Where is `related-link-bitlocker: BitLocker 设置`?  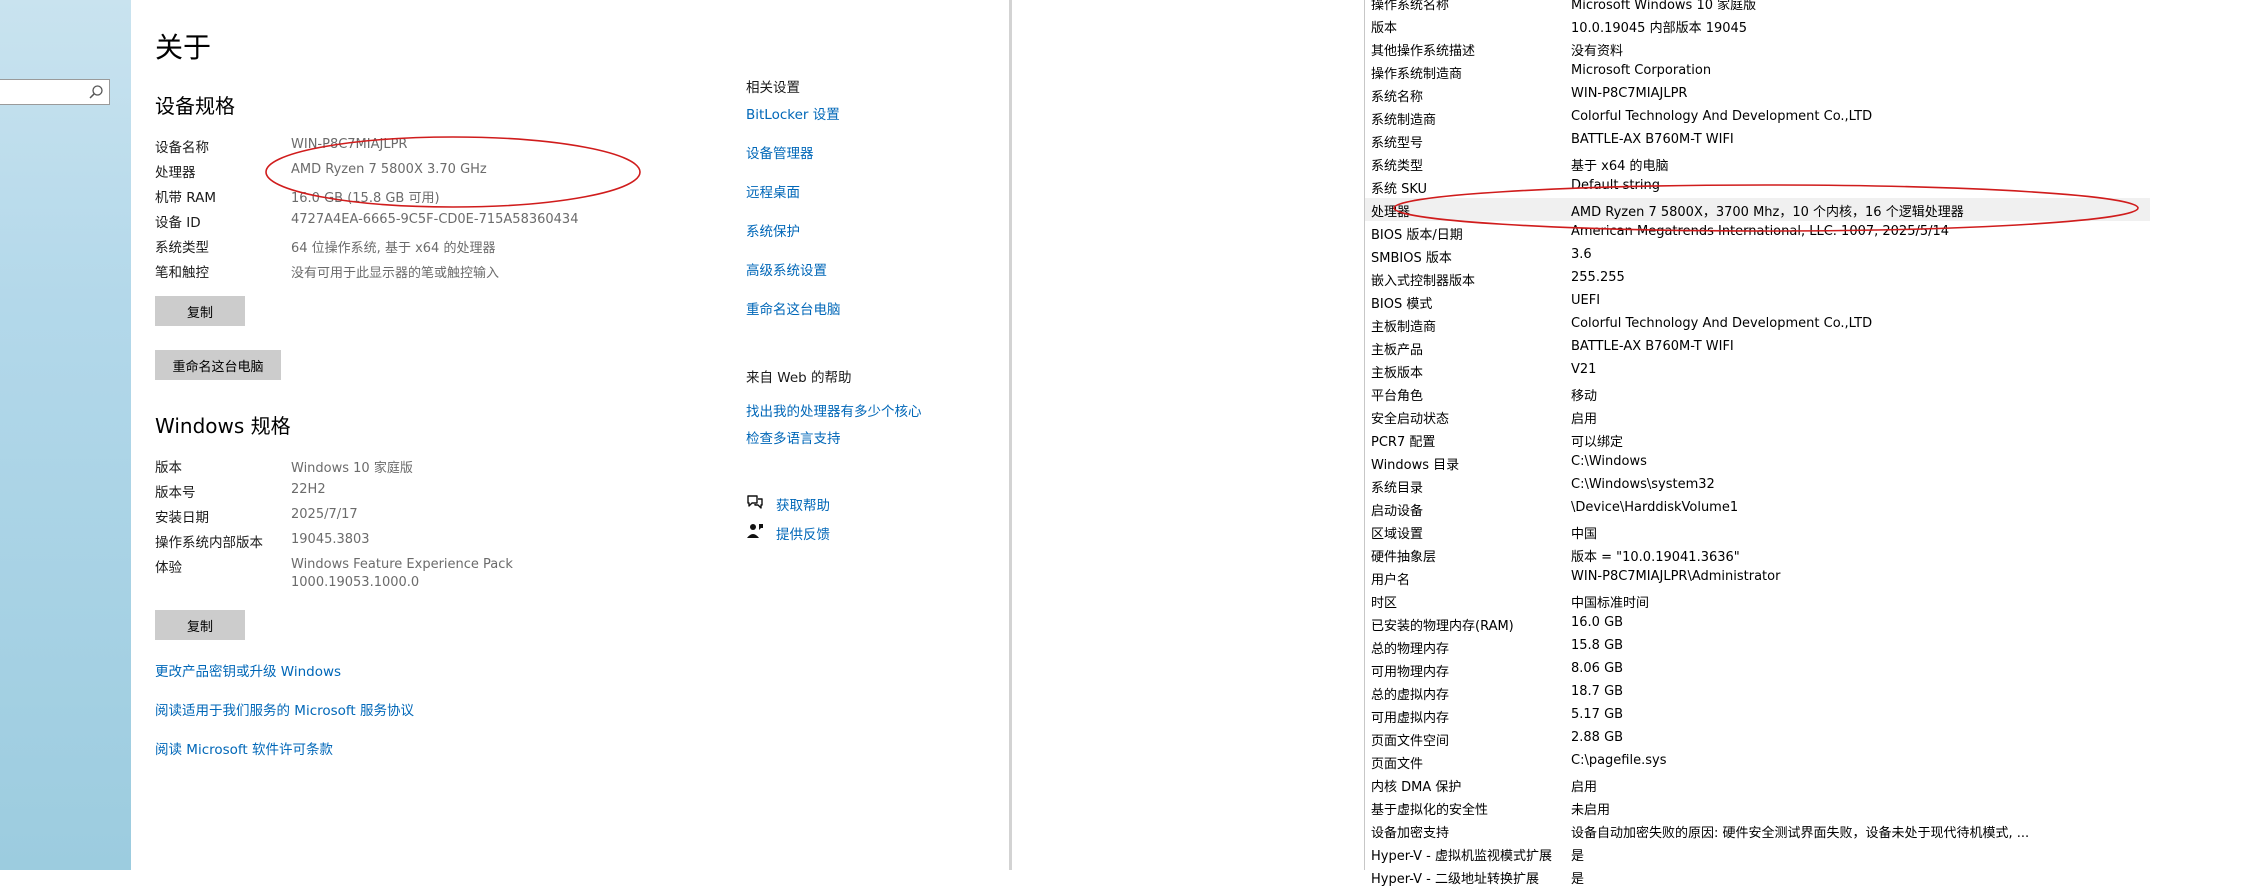
related-link-bitlocker: BitLocker 设置 is located at coordinates (793, 113).